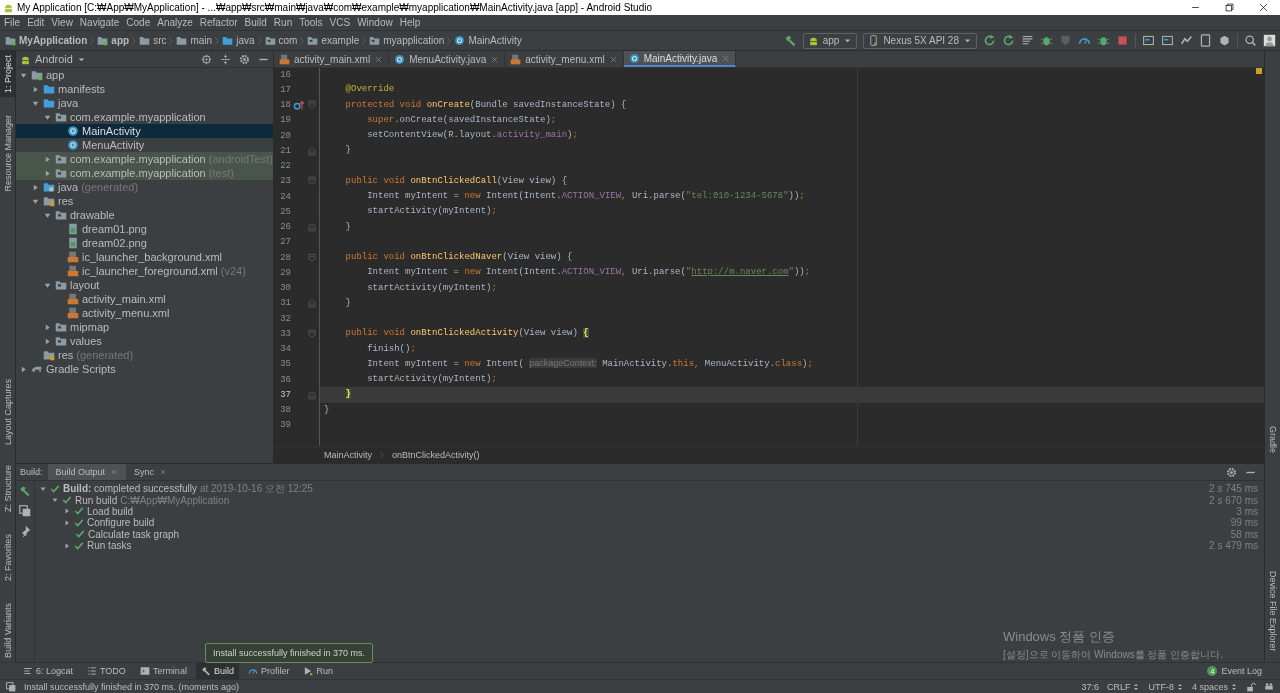 The image size is (1280, 693). Describe the element at coordinates (333, 40) in the screenshot. I see `breadcrumb-item: example` at that location.